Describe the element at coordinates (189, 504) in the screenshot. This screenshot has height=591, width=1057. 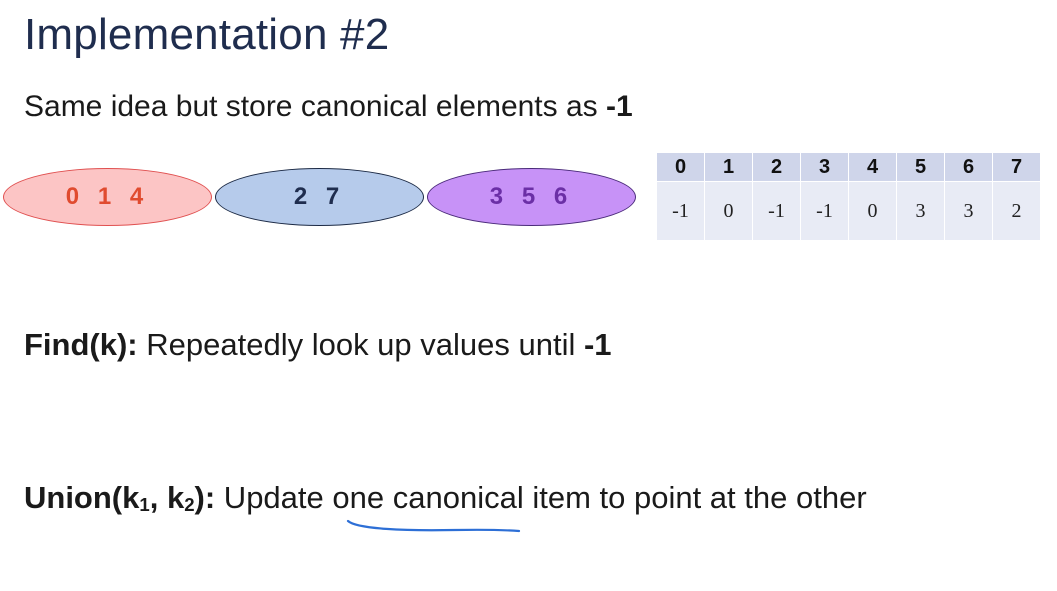
I see `union-sub-2: 2` at that location.